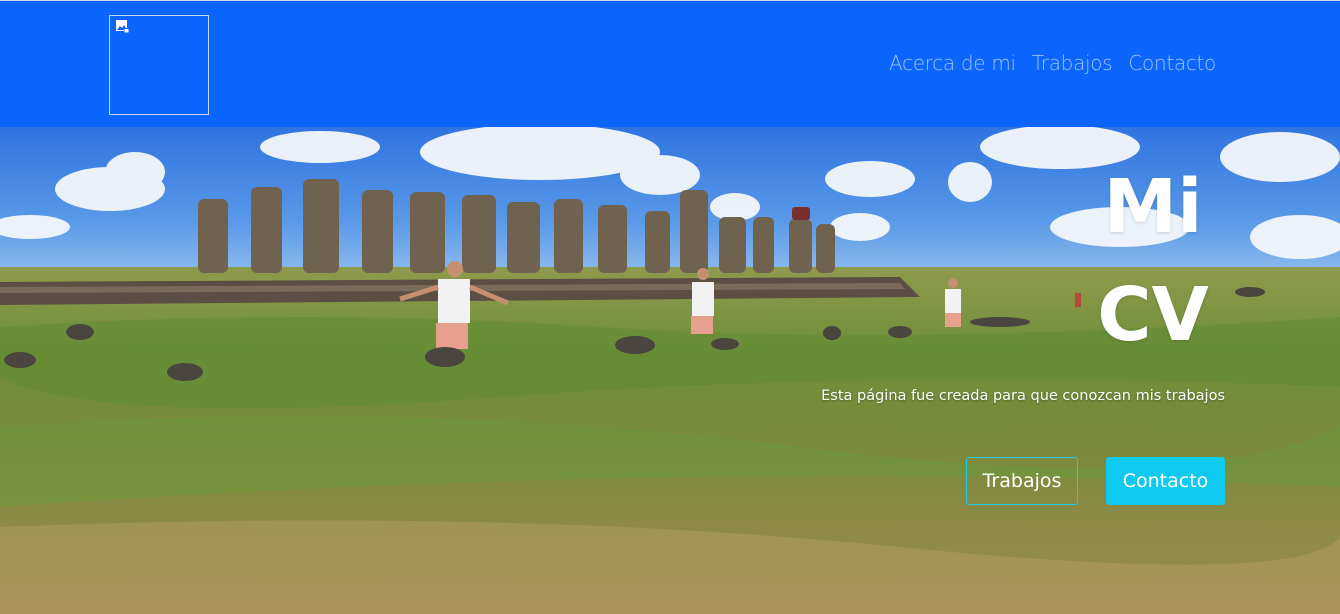 The height and width of the screenshot is (614, 1340). Describe the element at coordinates (1153, 261) in the screenshot. I see `hero-title: Mi CV` at that location.